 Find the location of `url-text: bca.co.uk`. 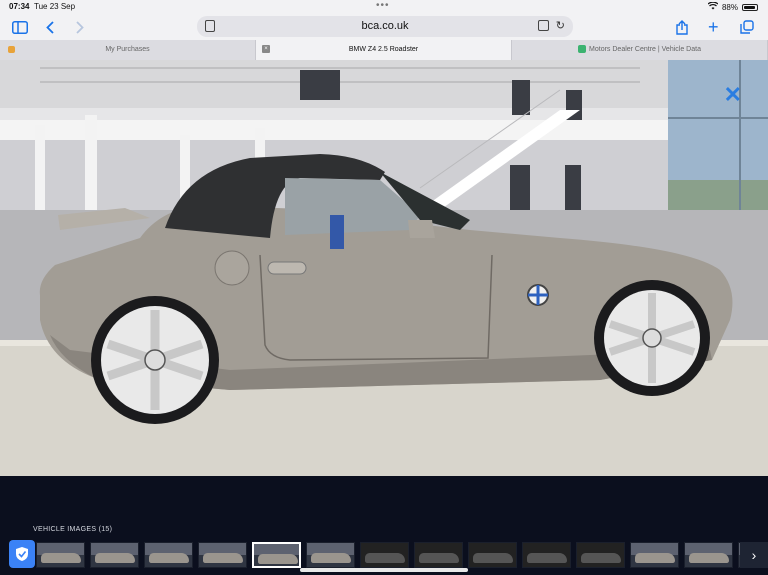

url-text: bca.co.uk is located at coordinates (385, 26).